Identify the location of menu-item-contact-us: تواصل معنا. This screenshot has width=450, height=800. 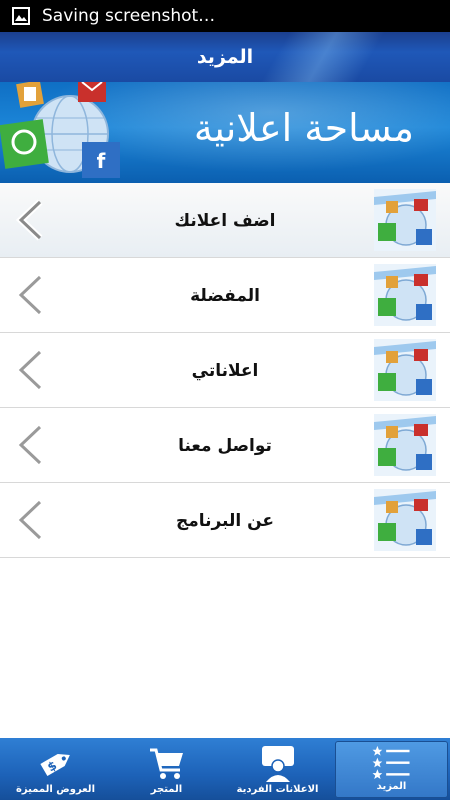
(225, 445).